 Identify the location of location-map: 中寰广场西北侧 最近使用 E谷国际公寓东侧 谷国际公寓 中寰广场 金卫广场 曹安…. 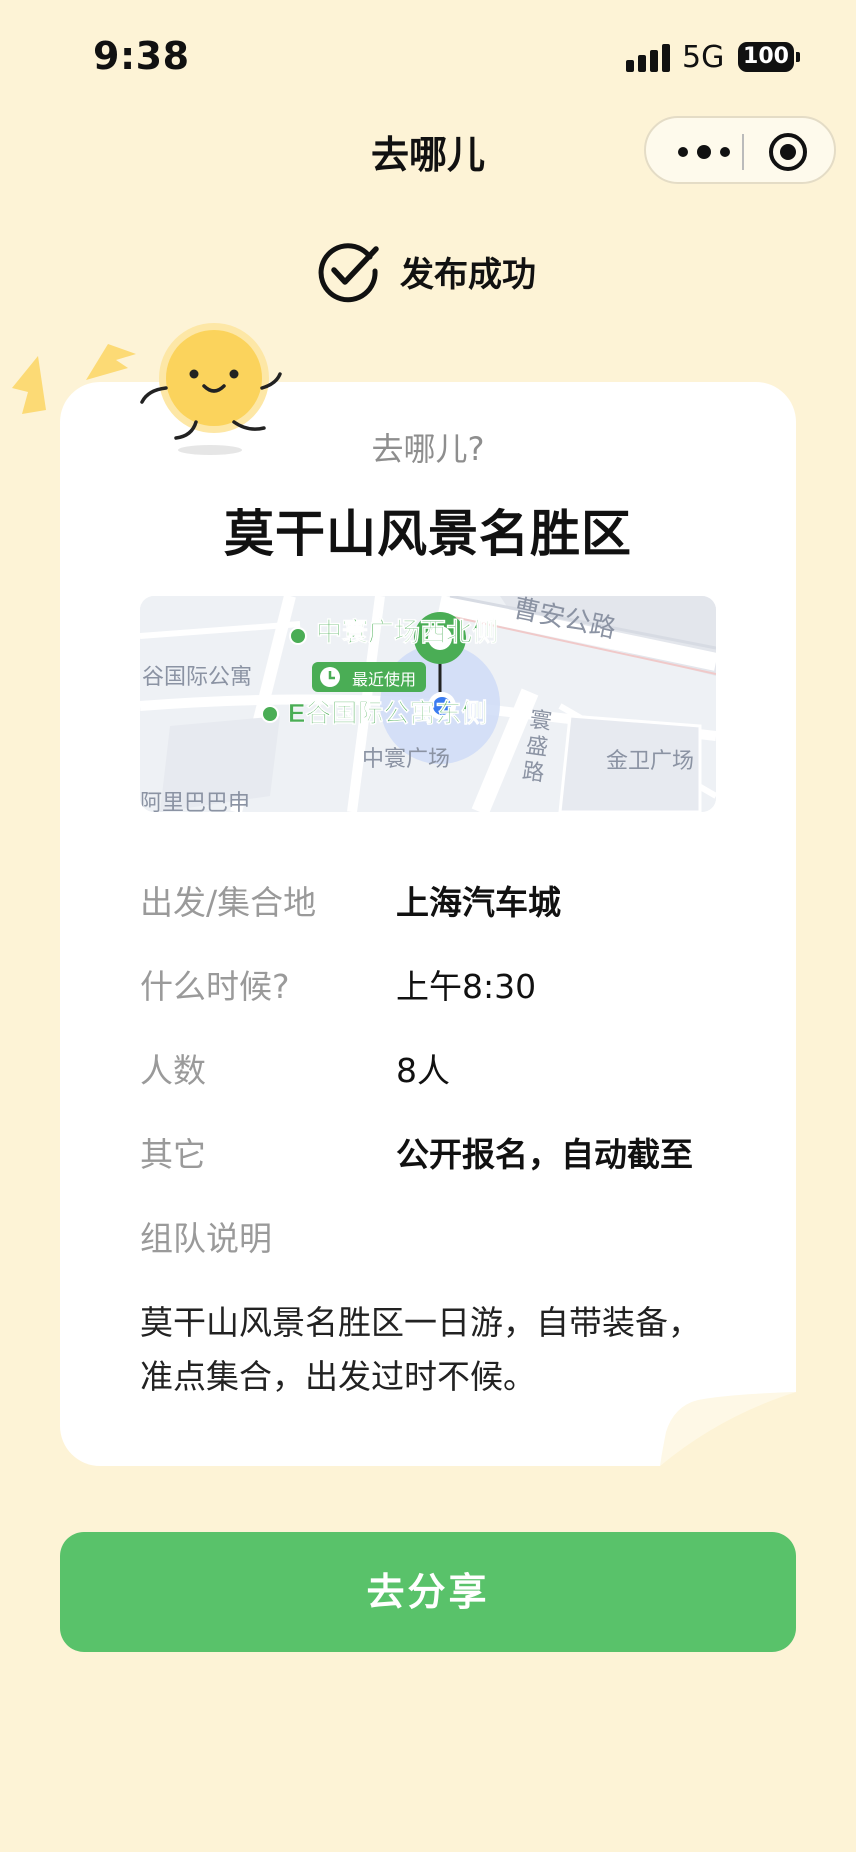
(428, 704).